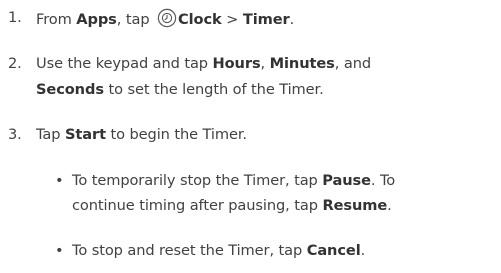 The height and width of the screenshot is (273, 501). I want to click on clock-app-icon, so click(167, 21).